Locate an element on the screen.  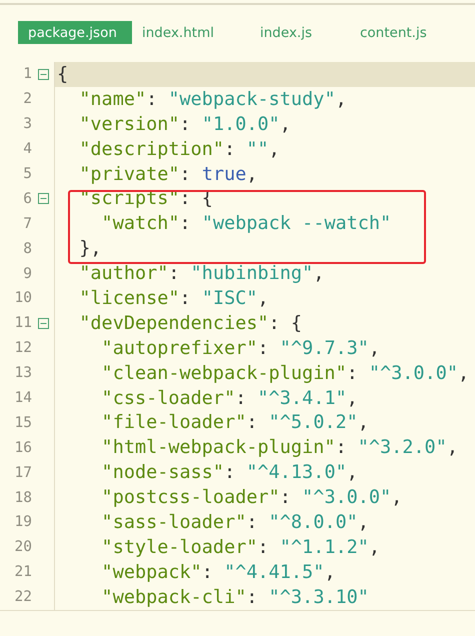
code-line: "private": true, is located at coordinates (168, 174).